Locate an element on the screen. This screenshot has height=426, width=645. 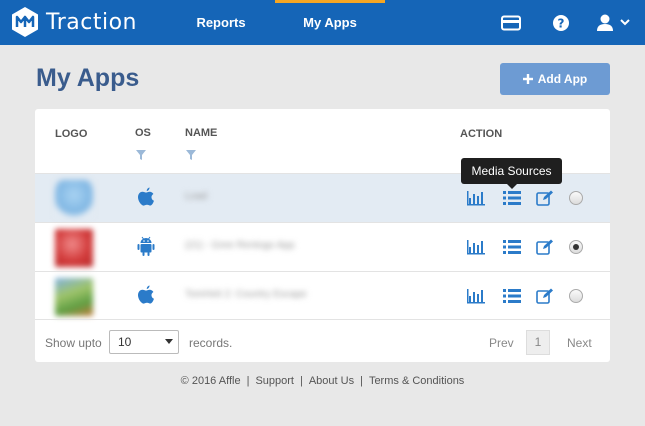
header-name: NAME is located at coordinates (201, 133).